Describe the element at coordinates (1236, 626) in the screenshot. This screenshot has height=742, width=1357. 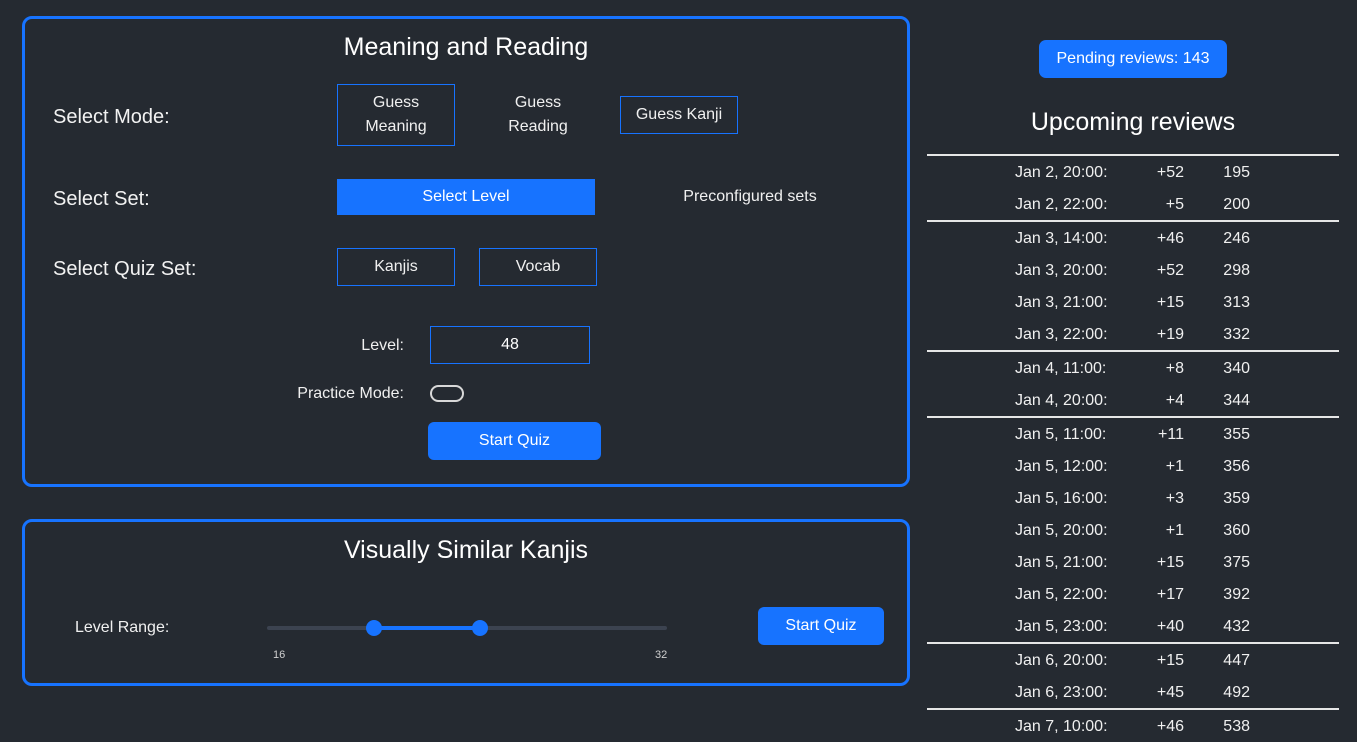
I see `review-total: 432` at that location.